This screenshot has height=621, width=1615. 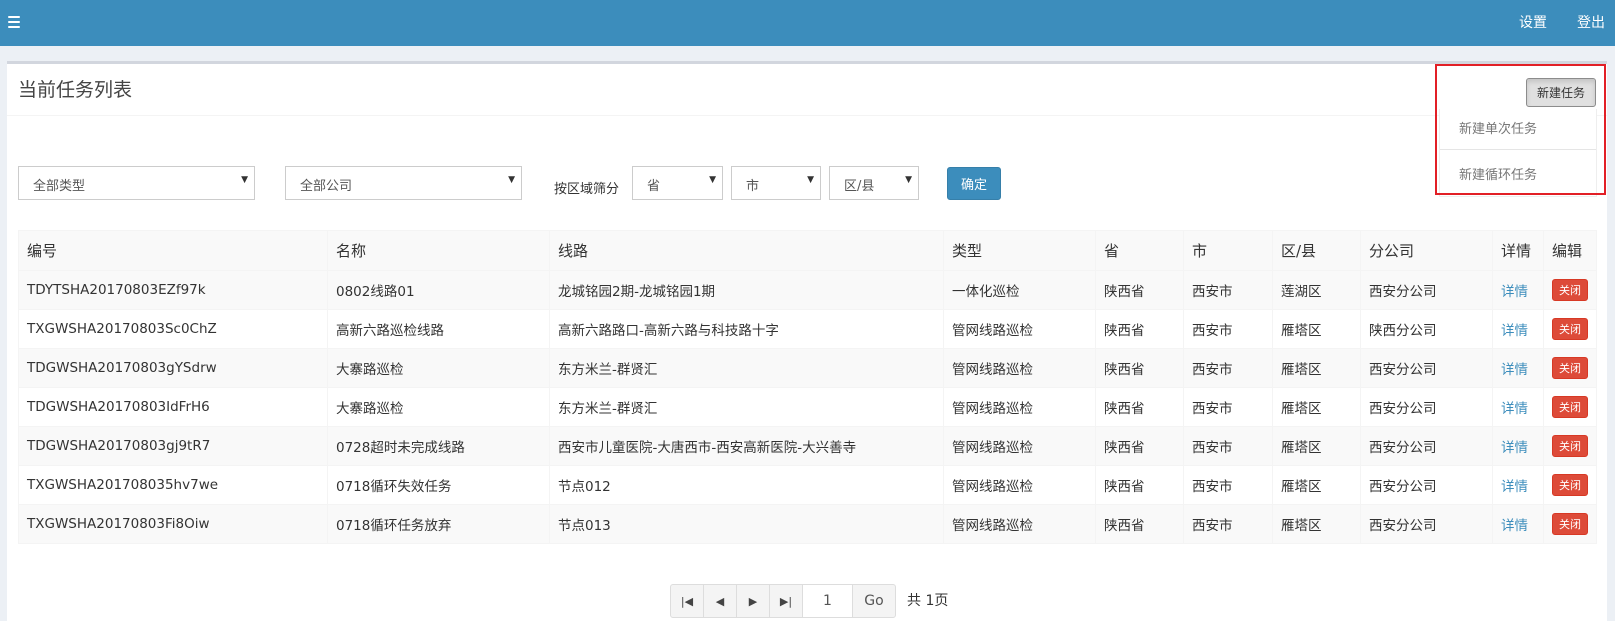 What do you see at coordinates (173, 250) in the screenshot?
I see `column-header-id: 编号` at bounding box center [173, 250].